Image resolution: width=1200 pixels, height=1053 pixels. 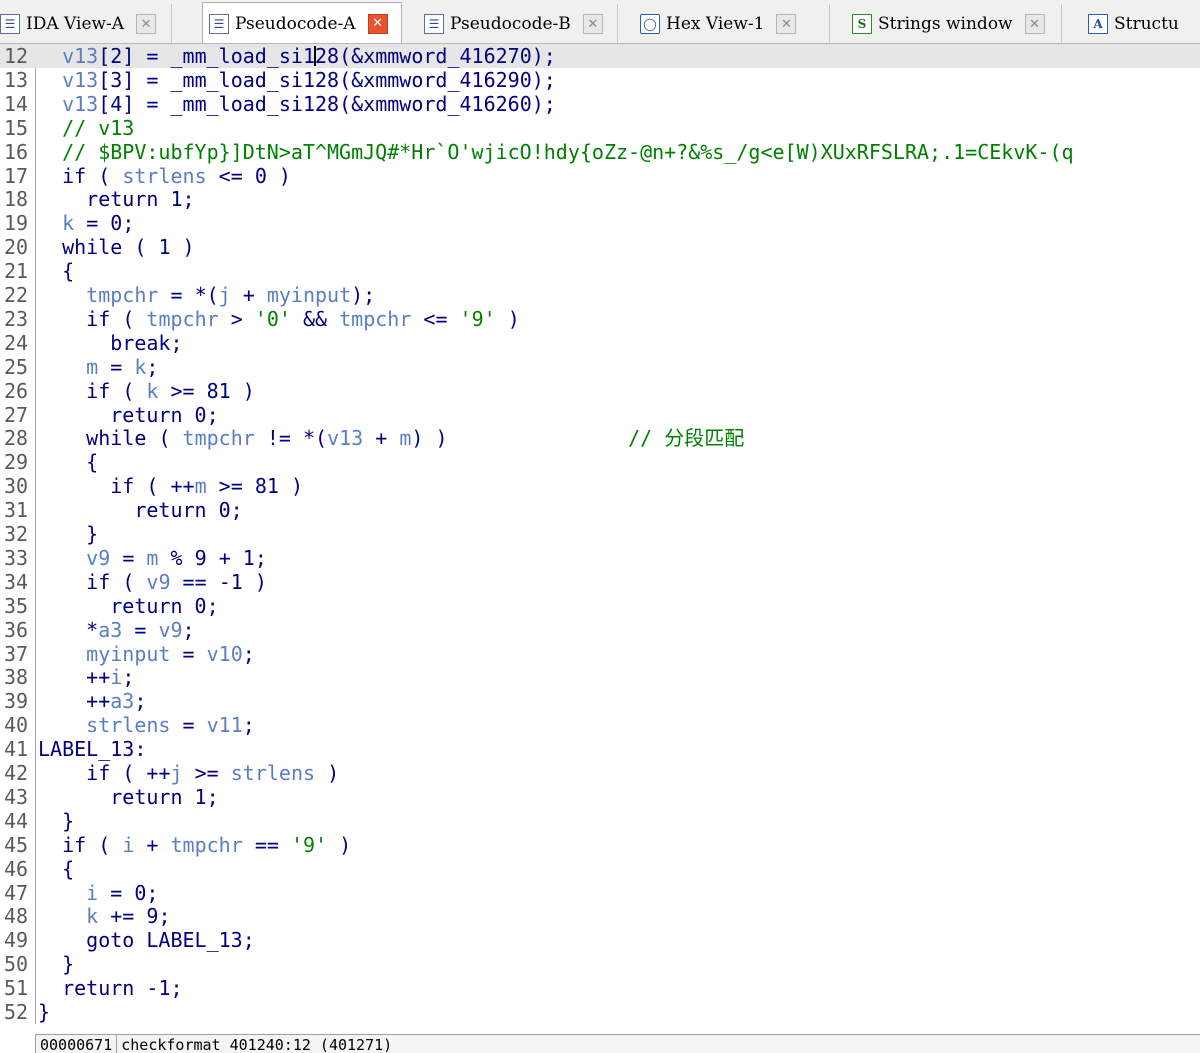 I want to click on code-line: 20 while ( 1 ), so click(x=600, y=247).